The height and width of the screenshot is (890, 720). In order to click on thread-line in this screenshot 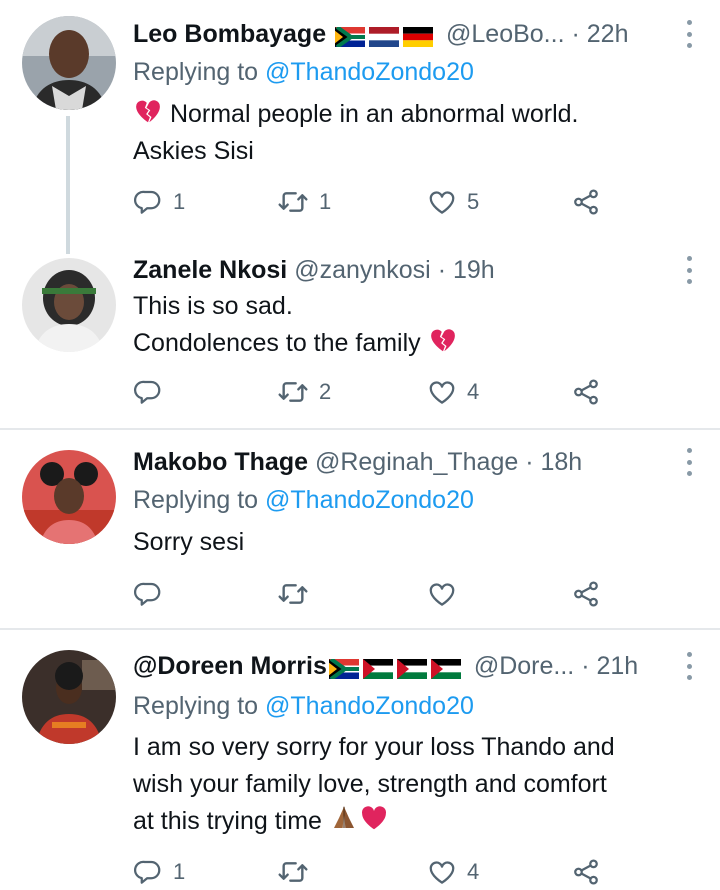, I will do `click(68, 185)`.